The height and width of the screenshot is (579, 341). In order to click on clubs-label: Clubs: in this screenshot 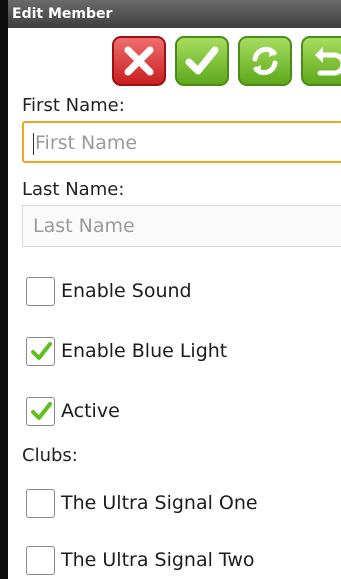, I will do `click(50, 455)`.